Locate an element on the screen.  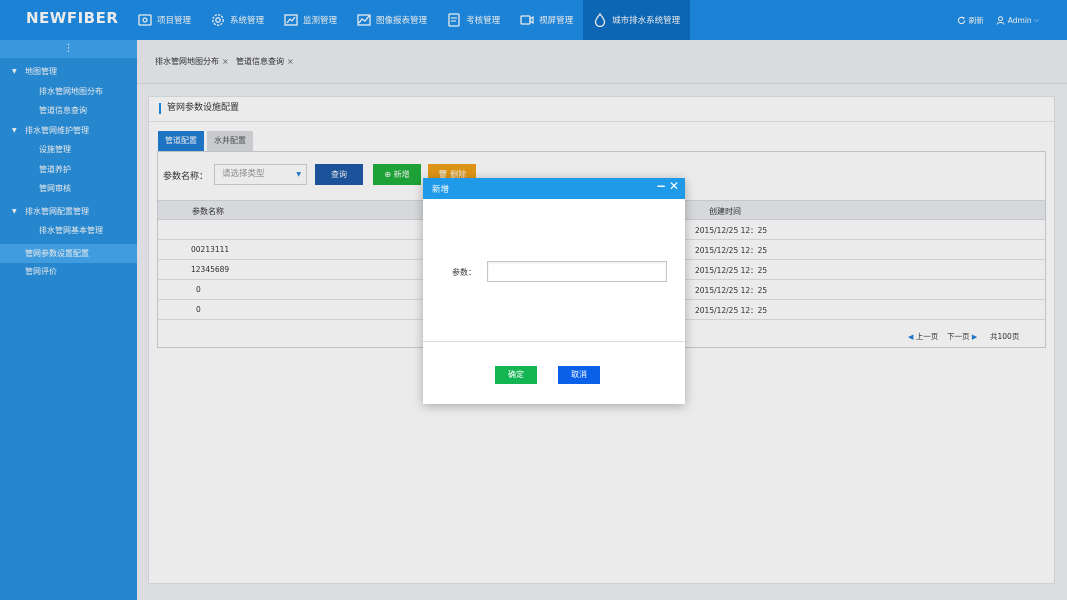
param-field-label: 参数： is located at coordinates (464, 272).